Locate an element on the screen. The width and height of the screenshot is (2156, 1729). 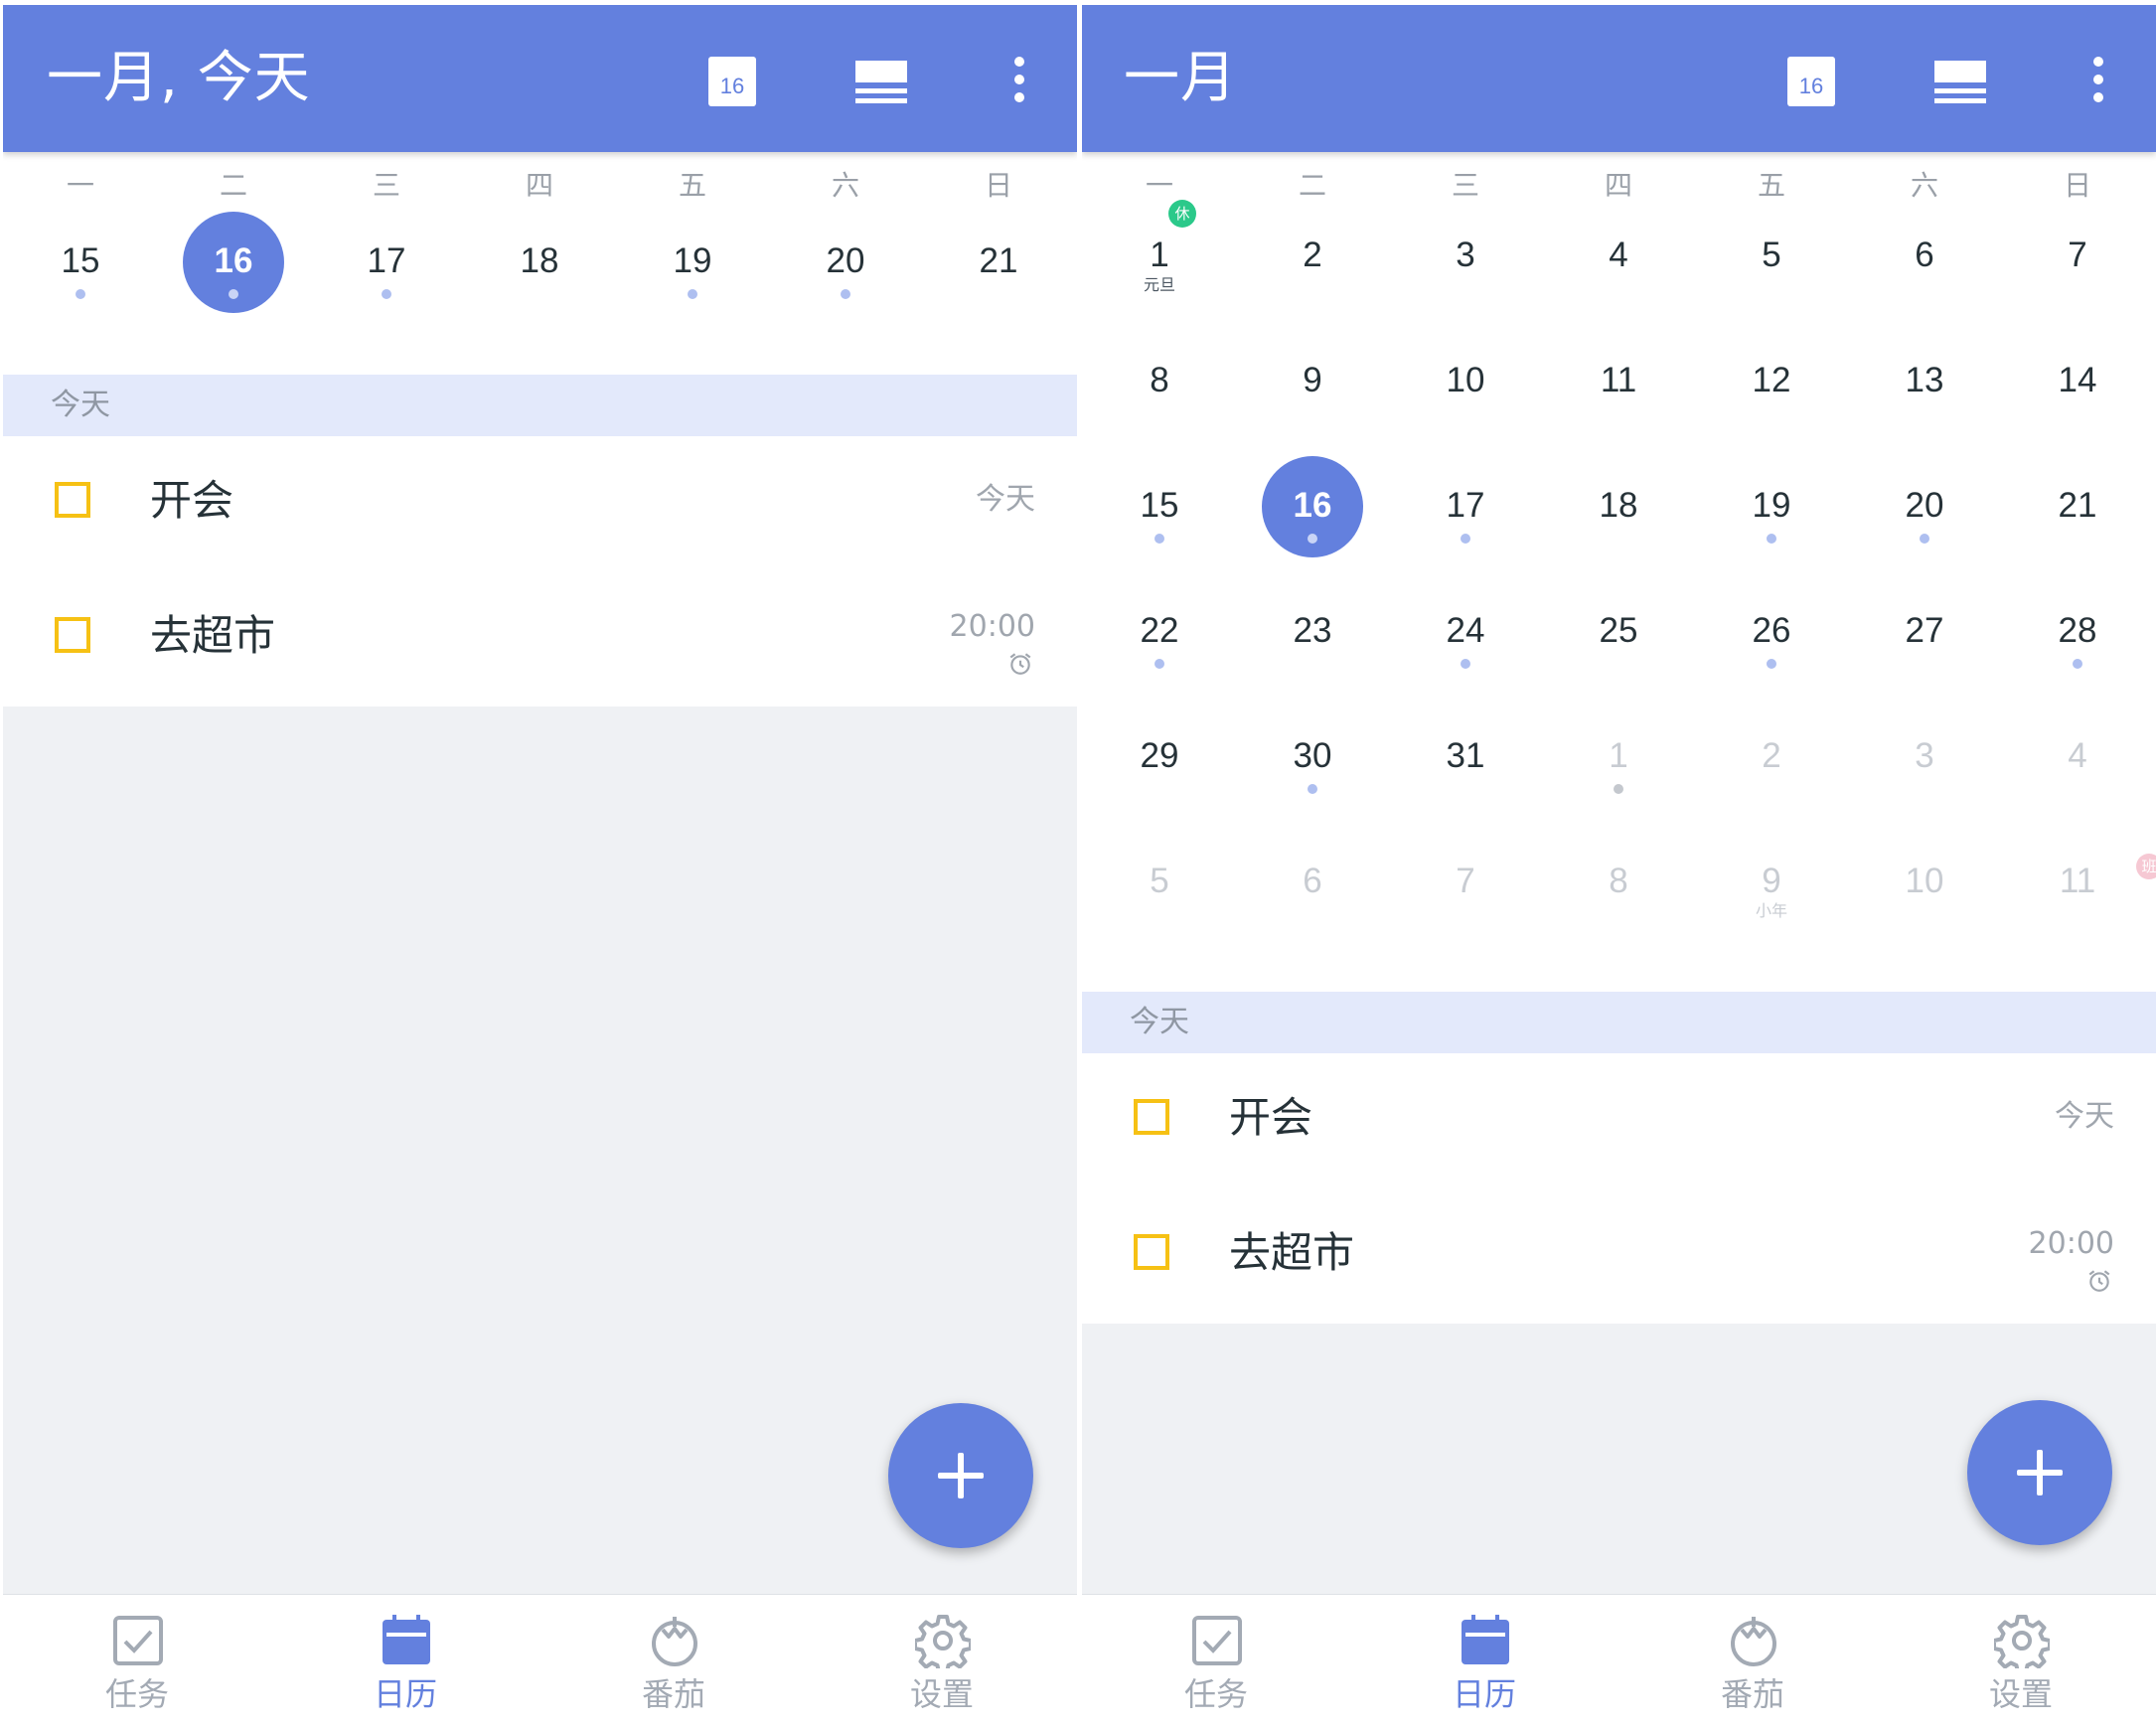
day-cell: 12 is located at coordinates (1772, 372).